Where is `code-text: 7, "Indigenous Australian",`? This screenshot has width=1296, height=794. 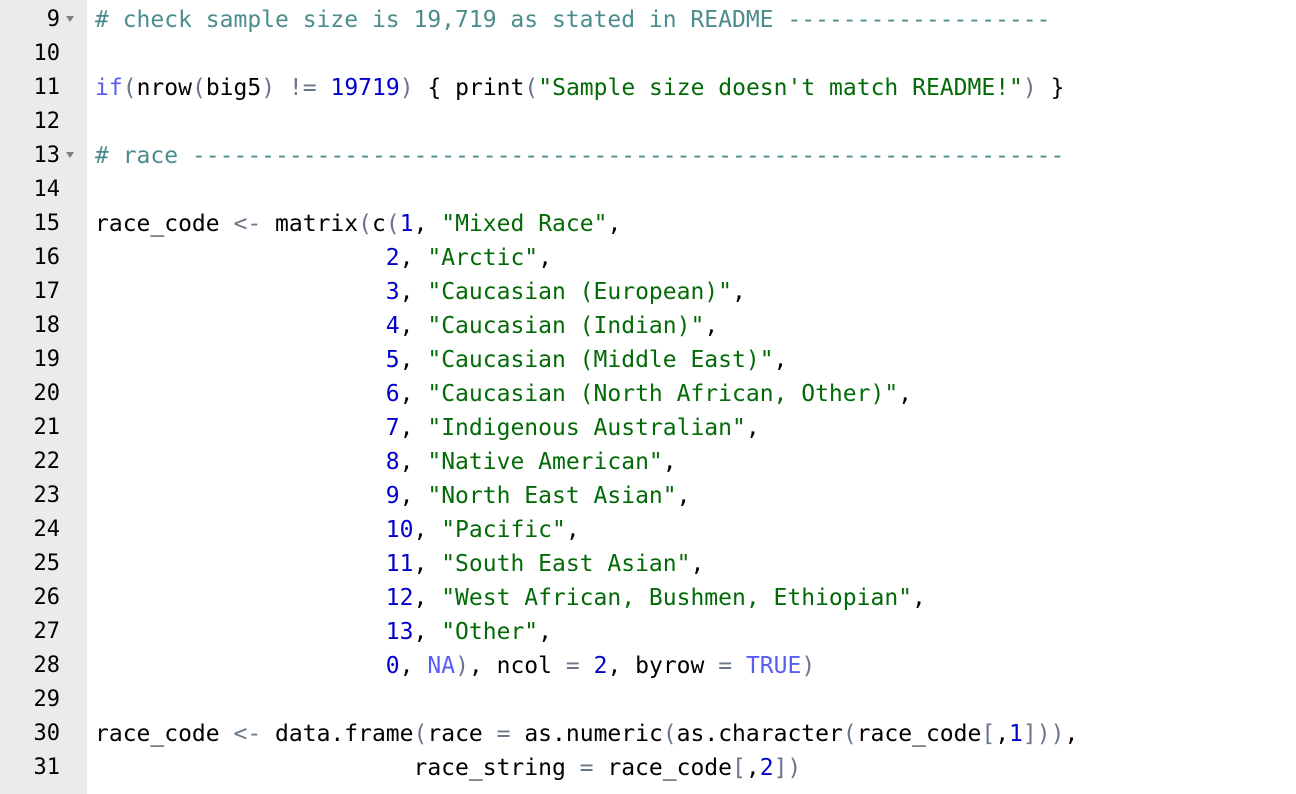 code-text: 7, "Indigenous Australian", is located at coordinates (427, 428).